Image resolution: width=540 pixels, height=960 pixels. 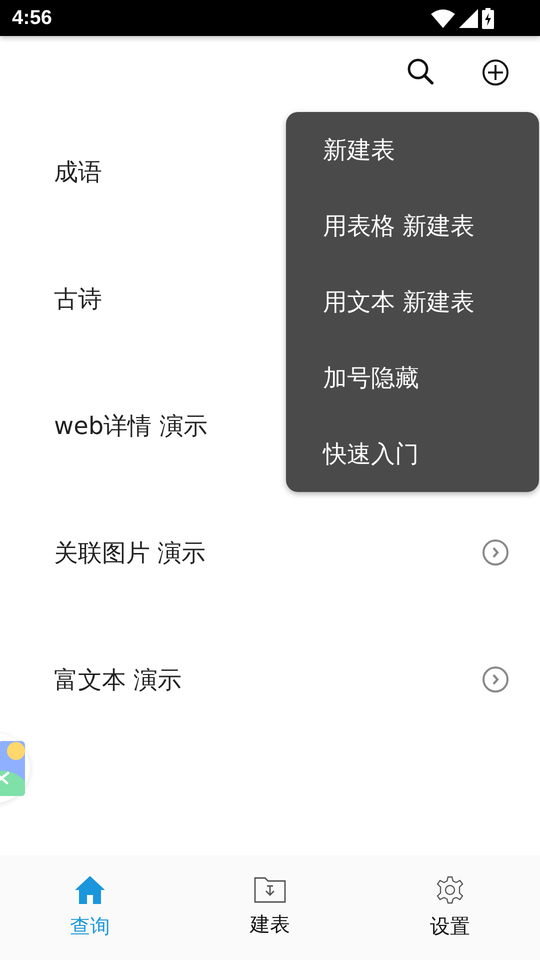 What do you see at coordinates (412, 150) in the screenshot?
I see `menu-item: 新建表` at bounding box center [412, 150].